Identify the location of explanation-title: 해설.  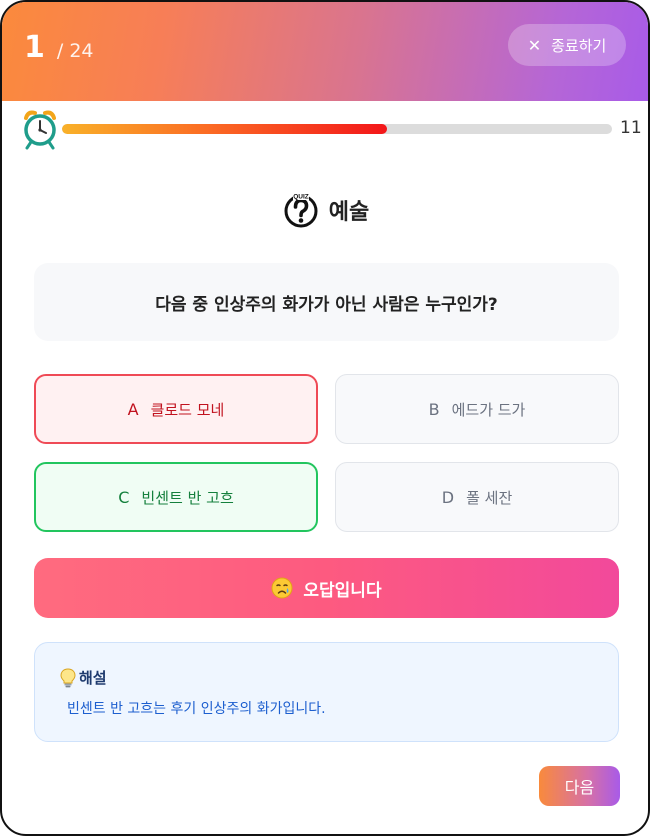
(93, 678).